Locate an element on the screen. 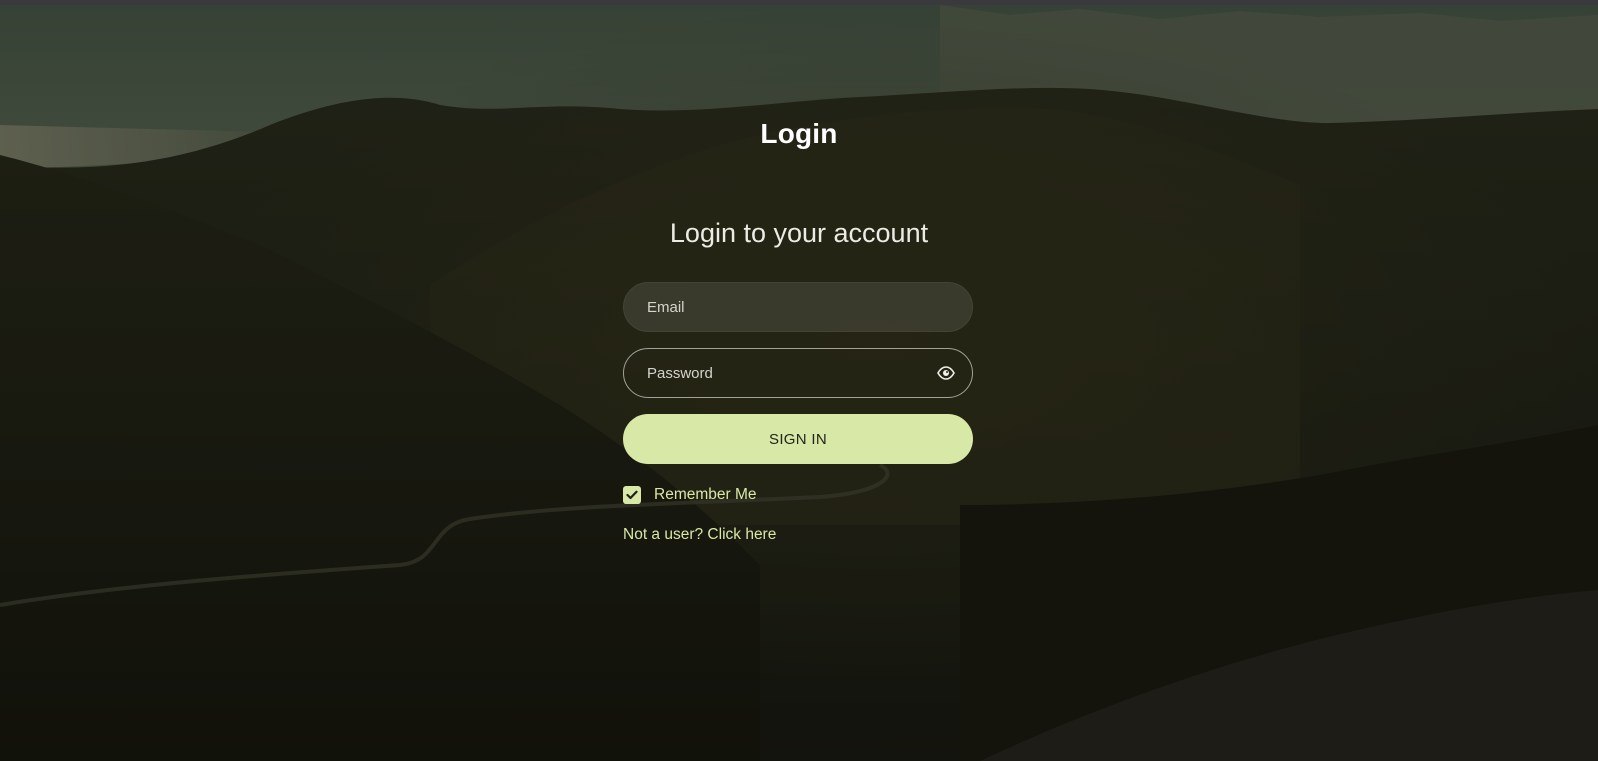 This screenshot has width=1598, height=761. remember-me-label: Remember Me is located at coordinates (705, 494).